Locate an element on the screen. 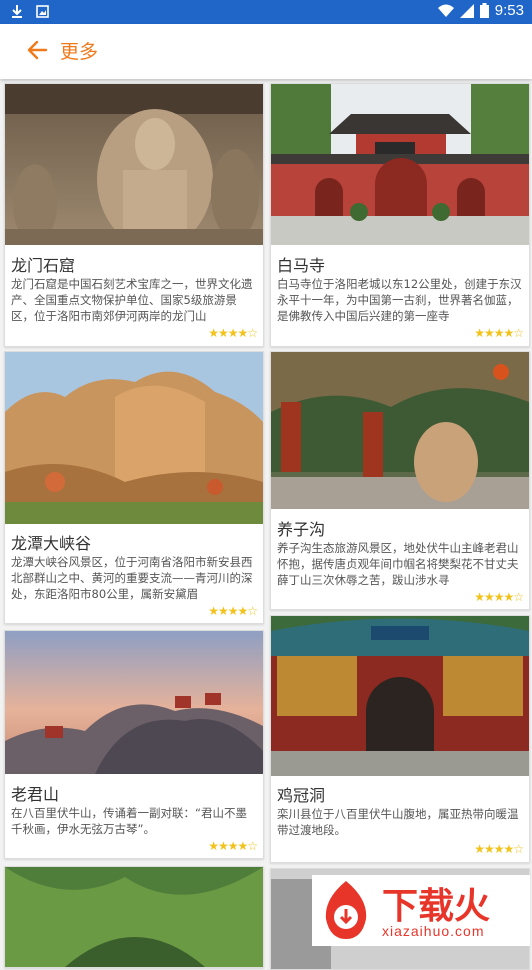 The width and height of the screenshot is (532, 970). card-title: 老君山 is located at coordinates (35, 794).